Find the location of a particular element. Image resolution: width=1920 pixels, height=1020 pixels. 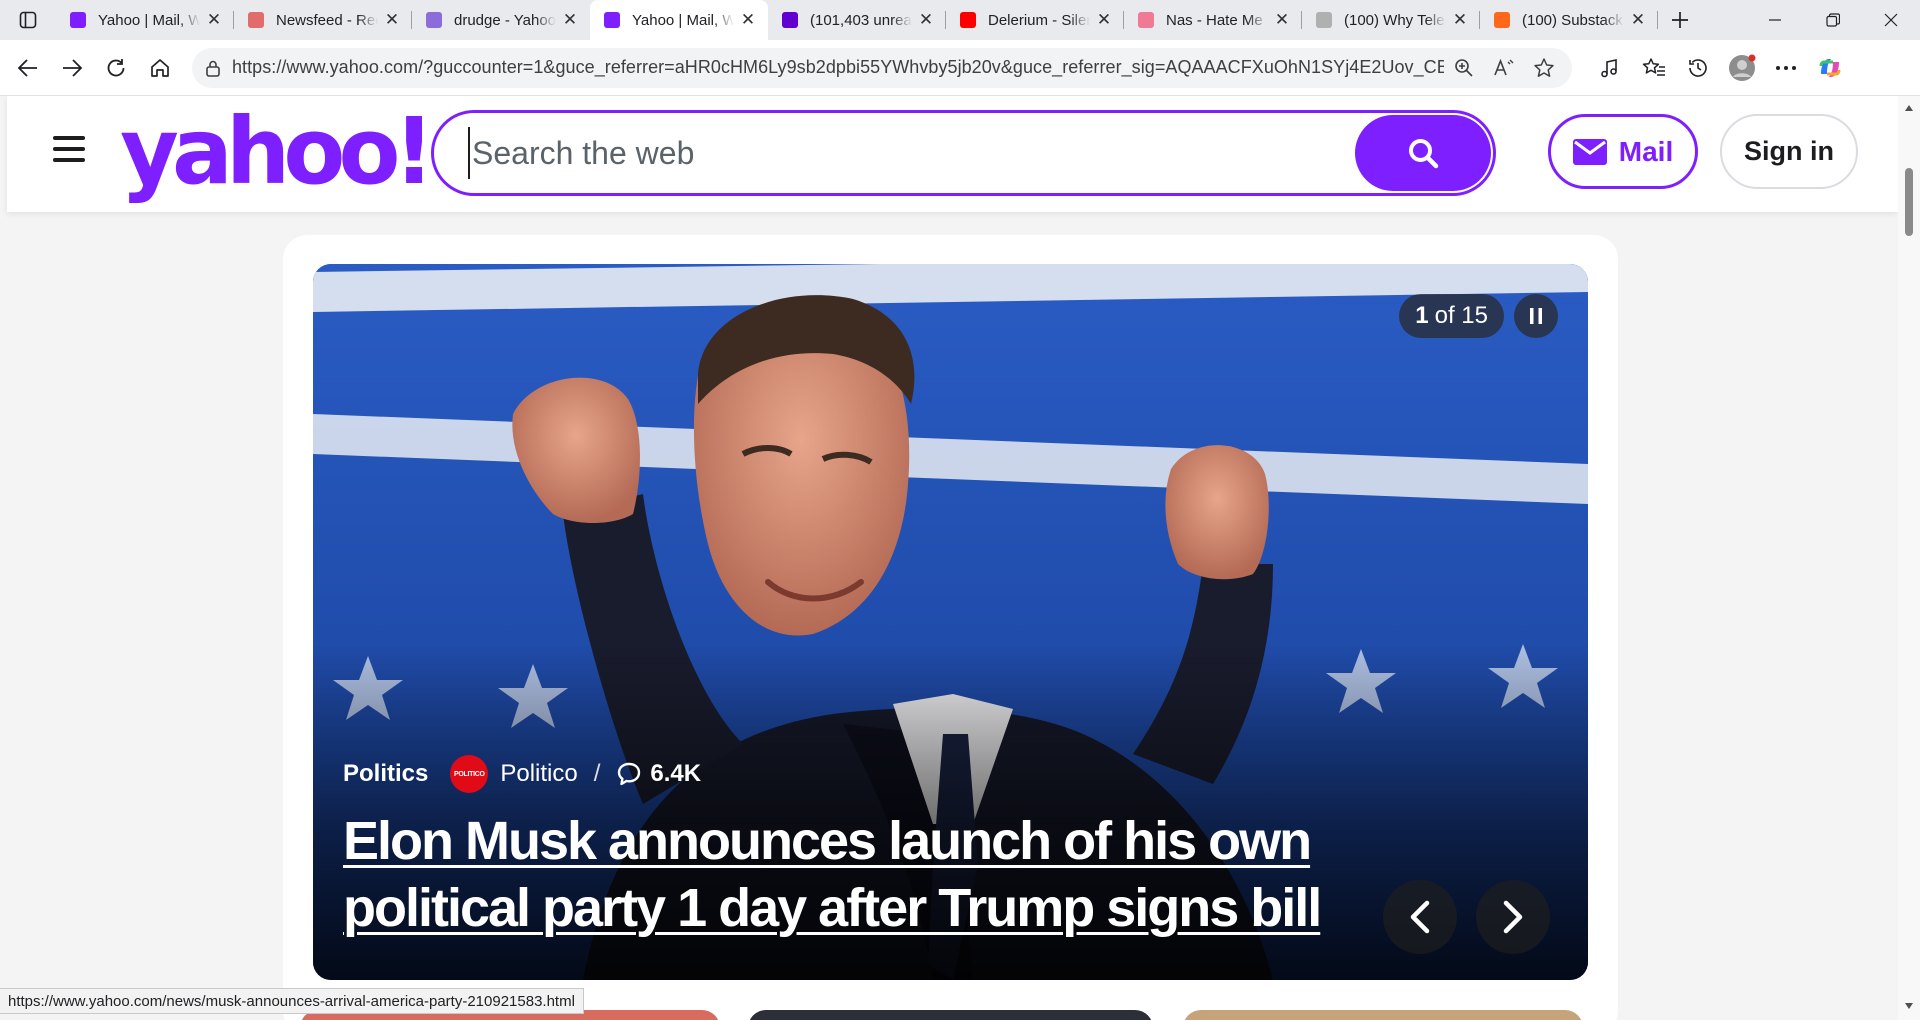

settings-more-button is located at coordinates (1786, 68).